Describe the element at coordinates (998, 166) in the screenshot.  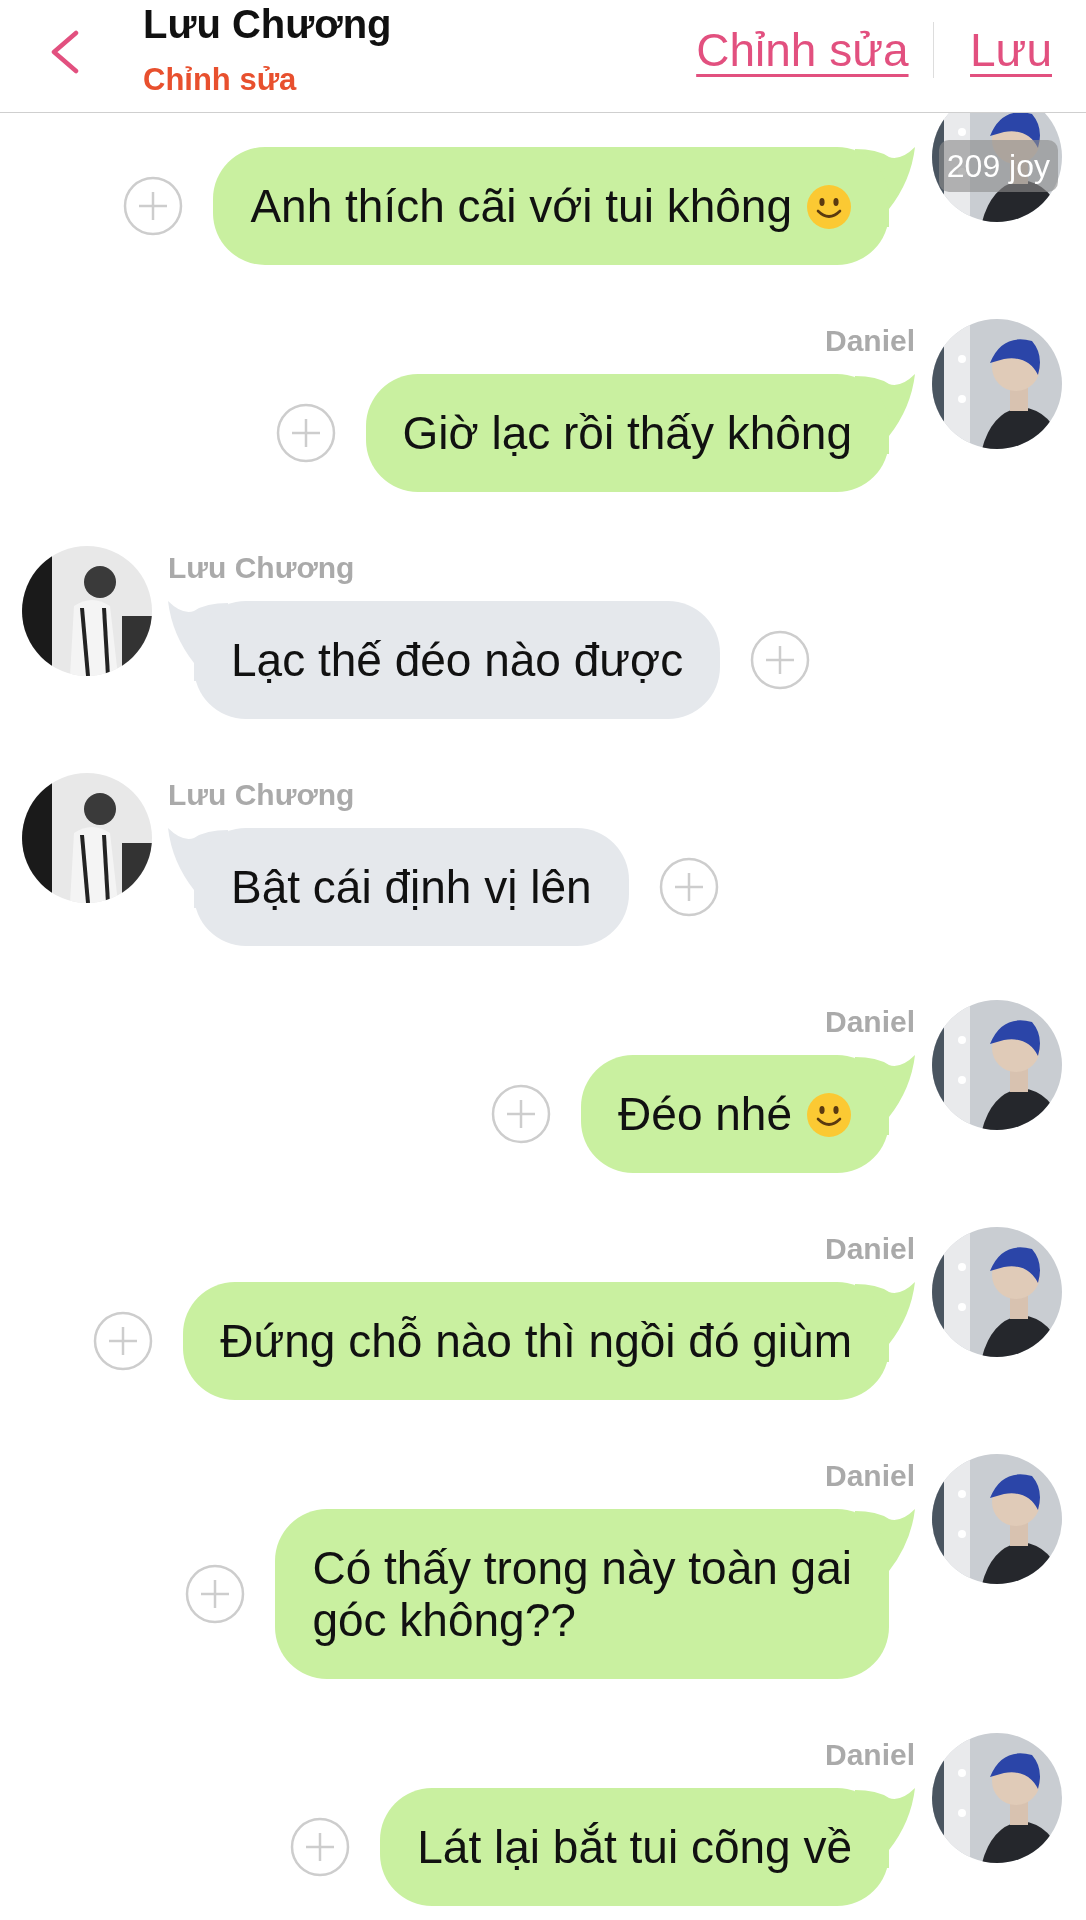
I see `counter-badge: 209 joy` at that location.